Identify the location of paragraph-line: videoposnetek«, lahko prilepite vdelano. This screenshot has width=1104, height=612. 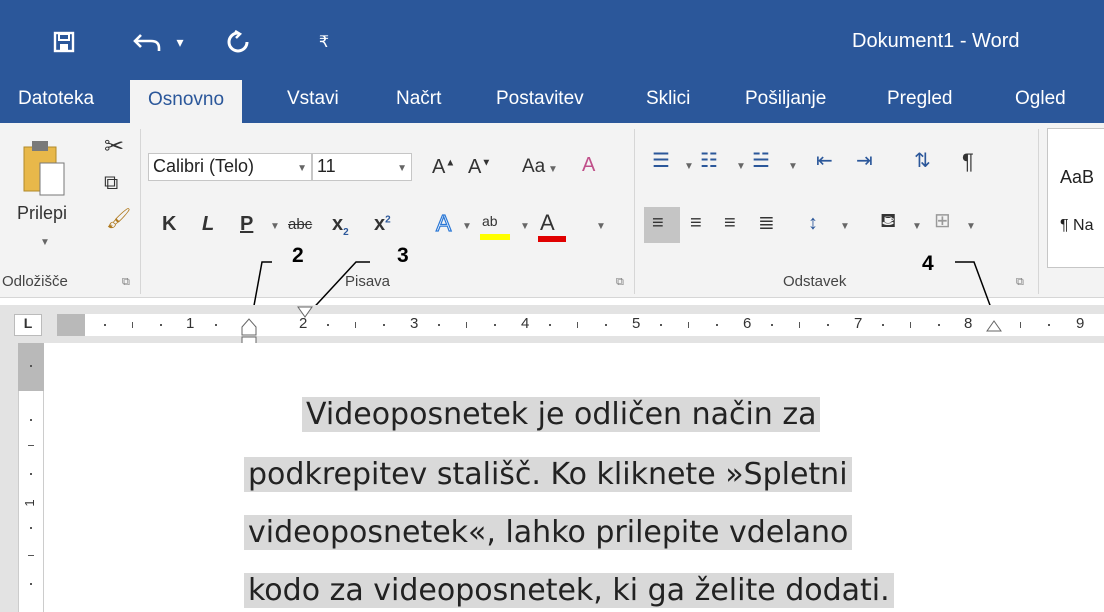
(548, 533).